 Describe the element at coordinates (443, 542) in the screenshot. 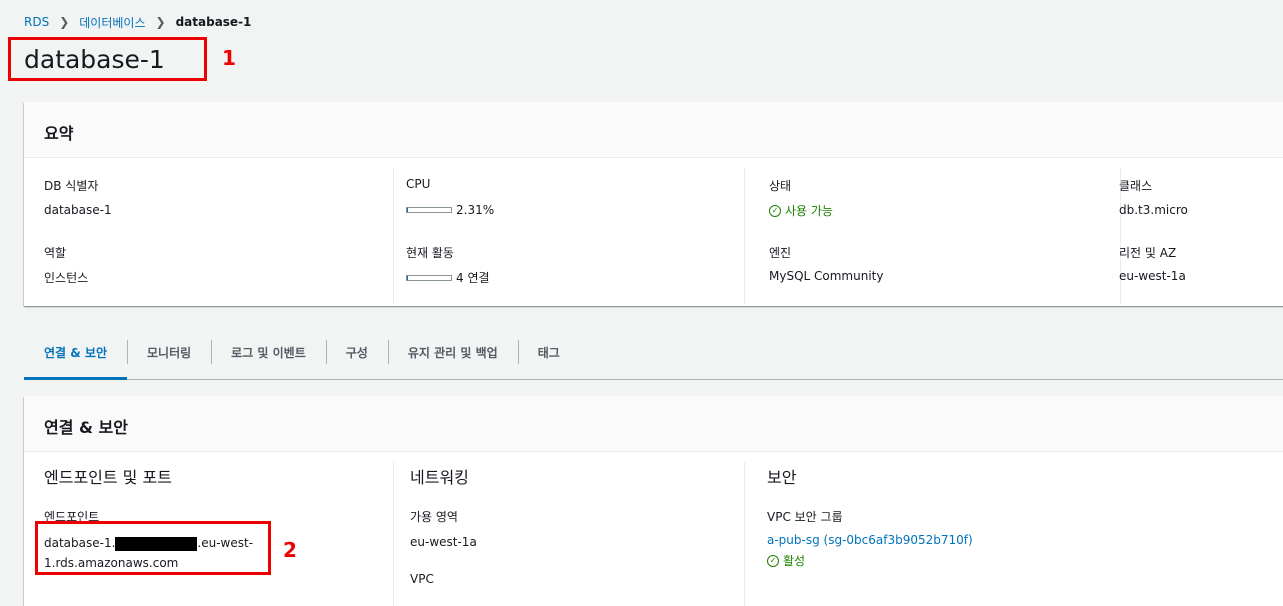

I see `az-value: eu-west-1a` at that location.